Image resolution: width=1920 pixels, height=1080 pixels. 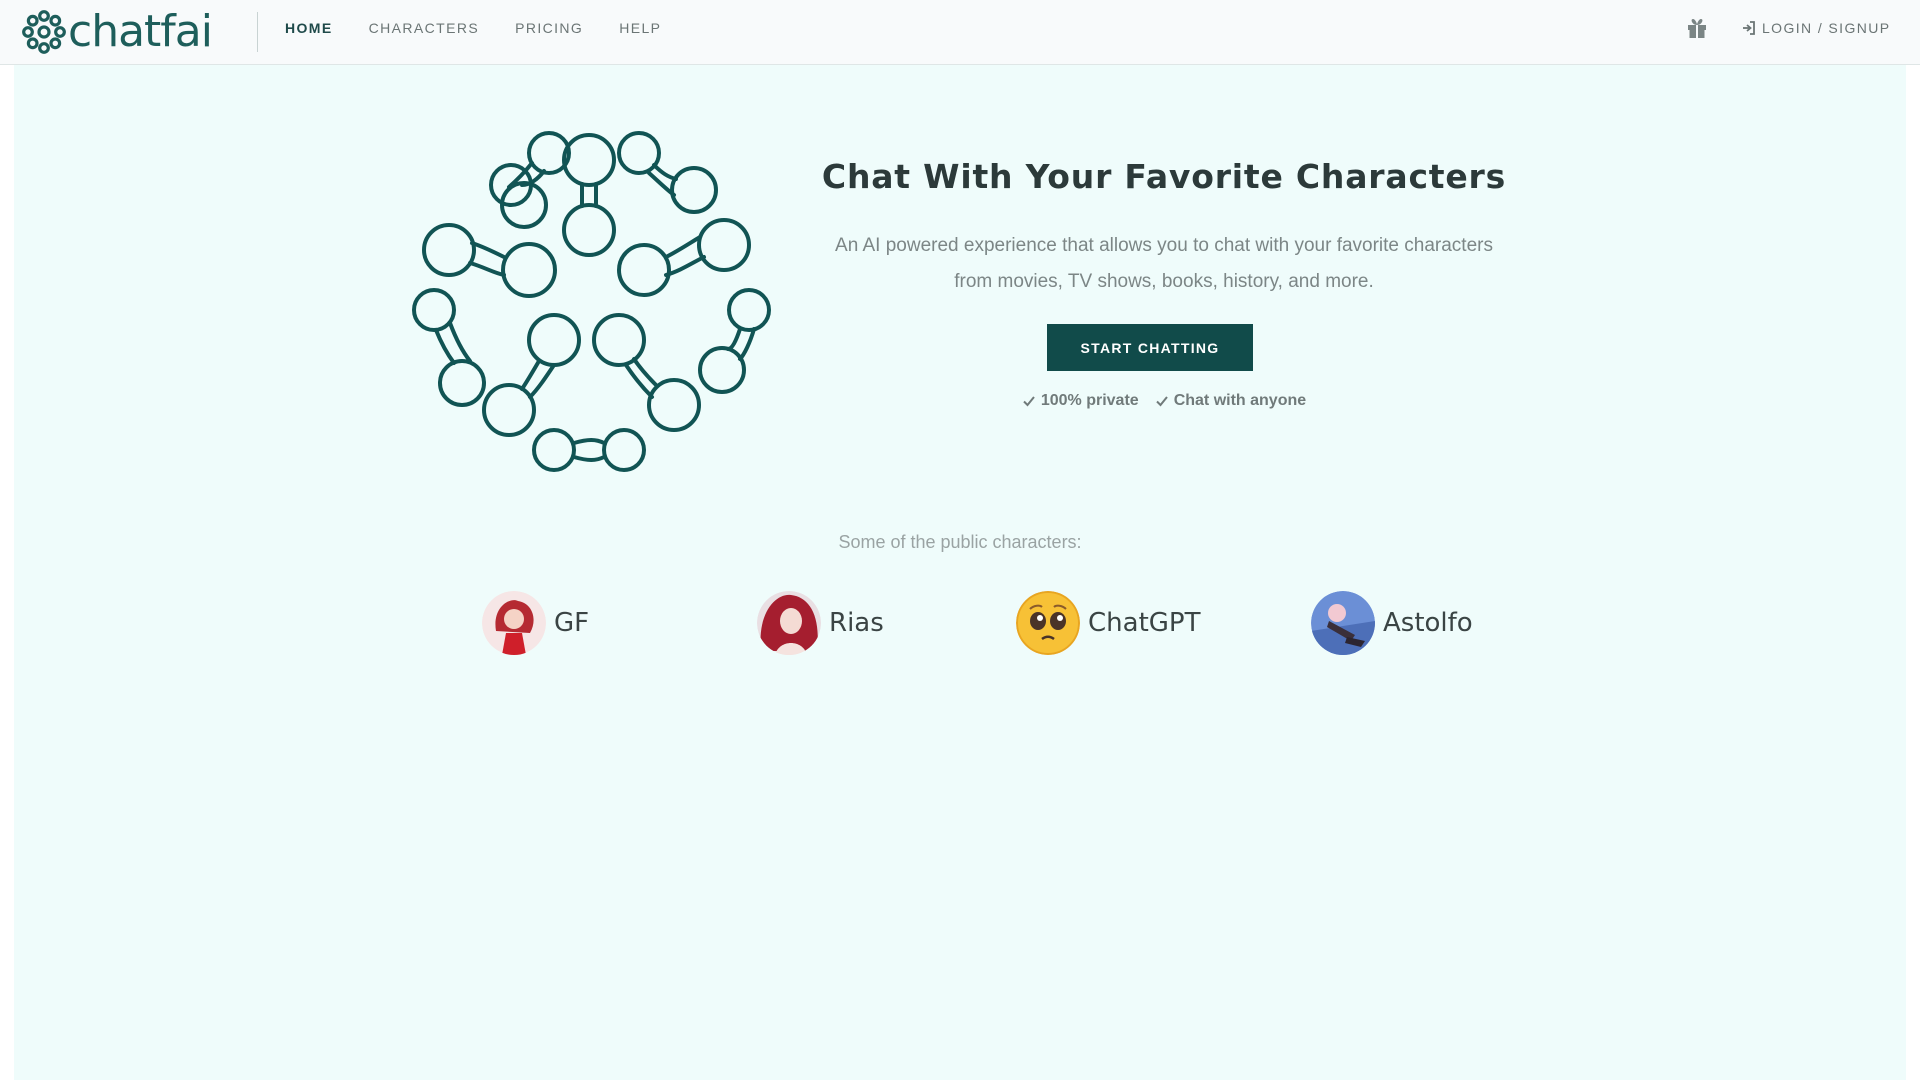 I want to click on feature-list: 100% private Chat with anyone, so click(x=1164, y=401).